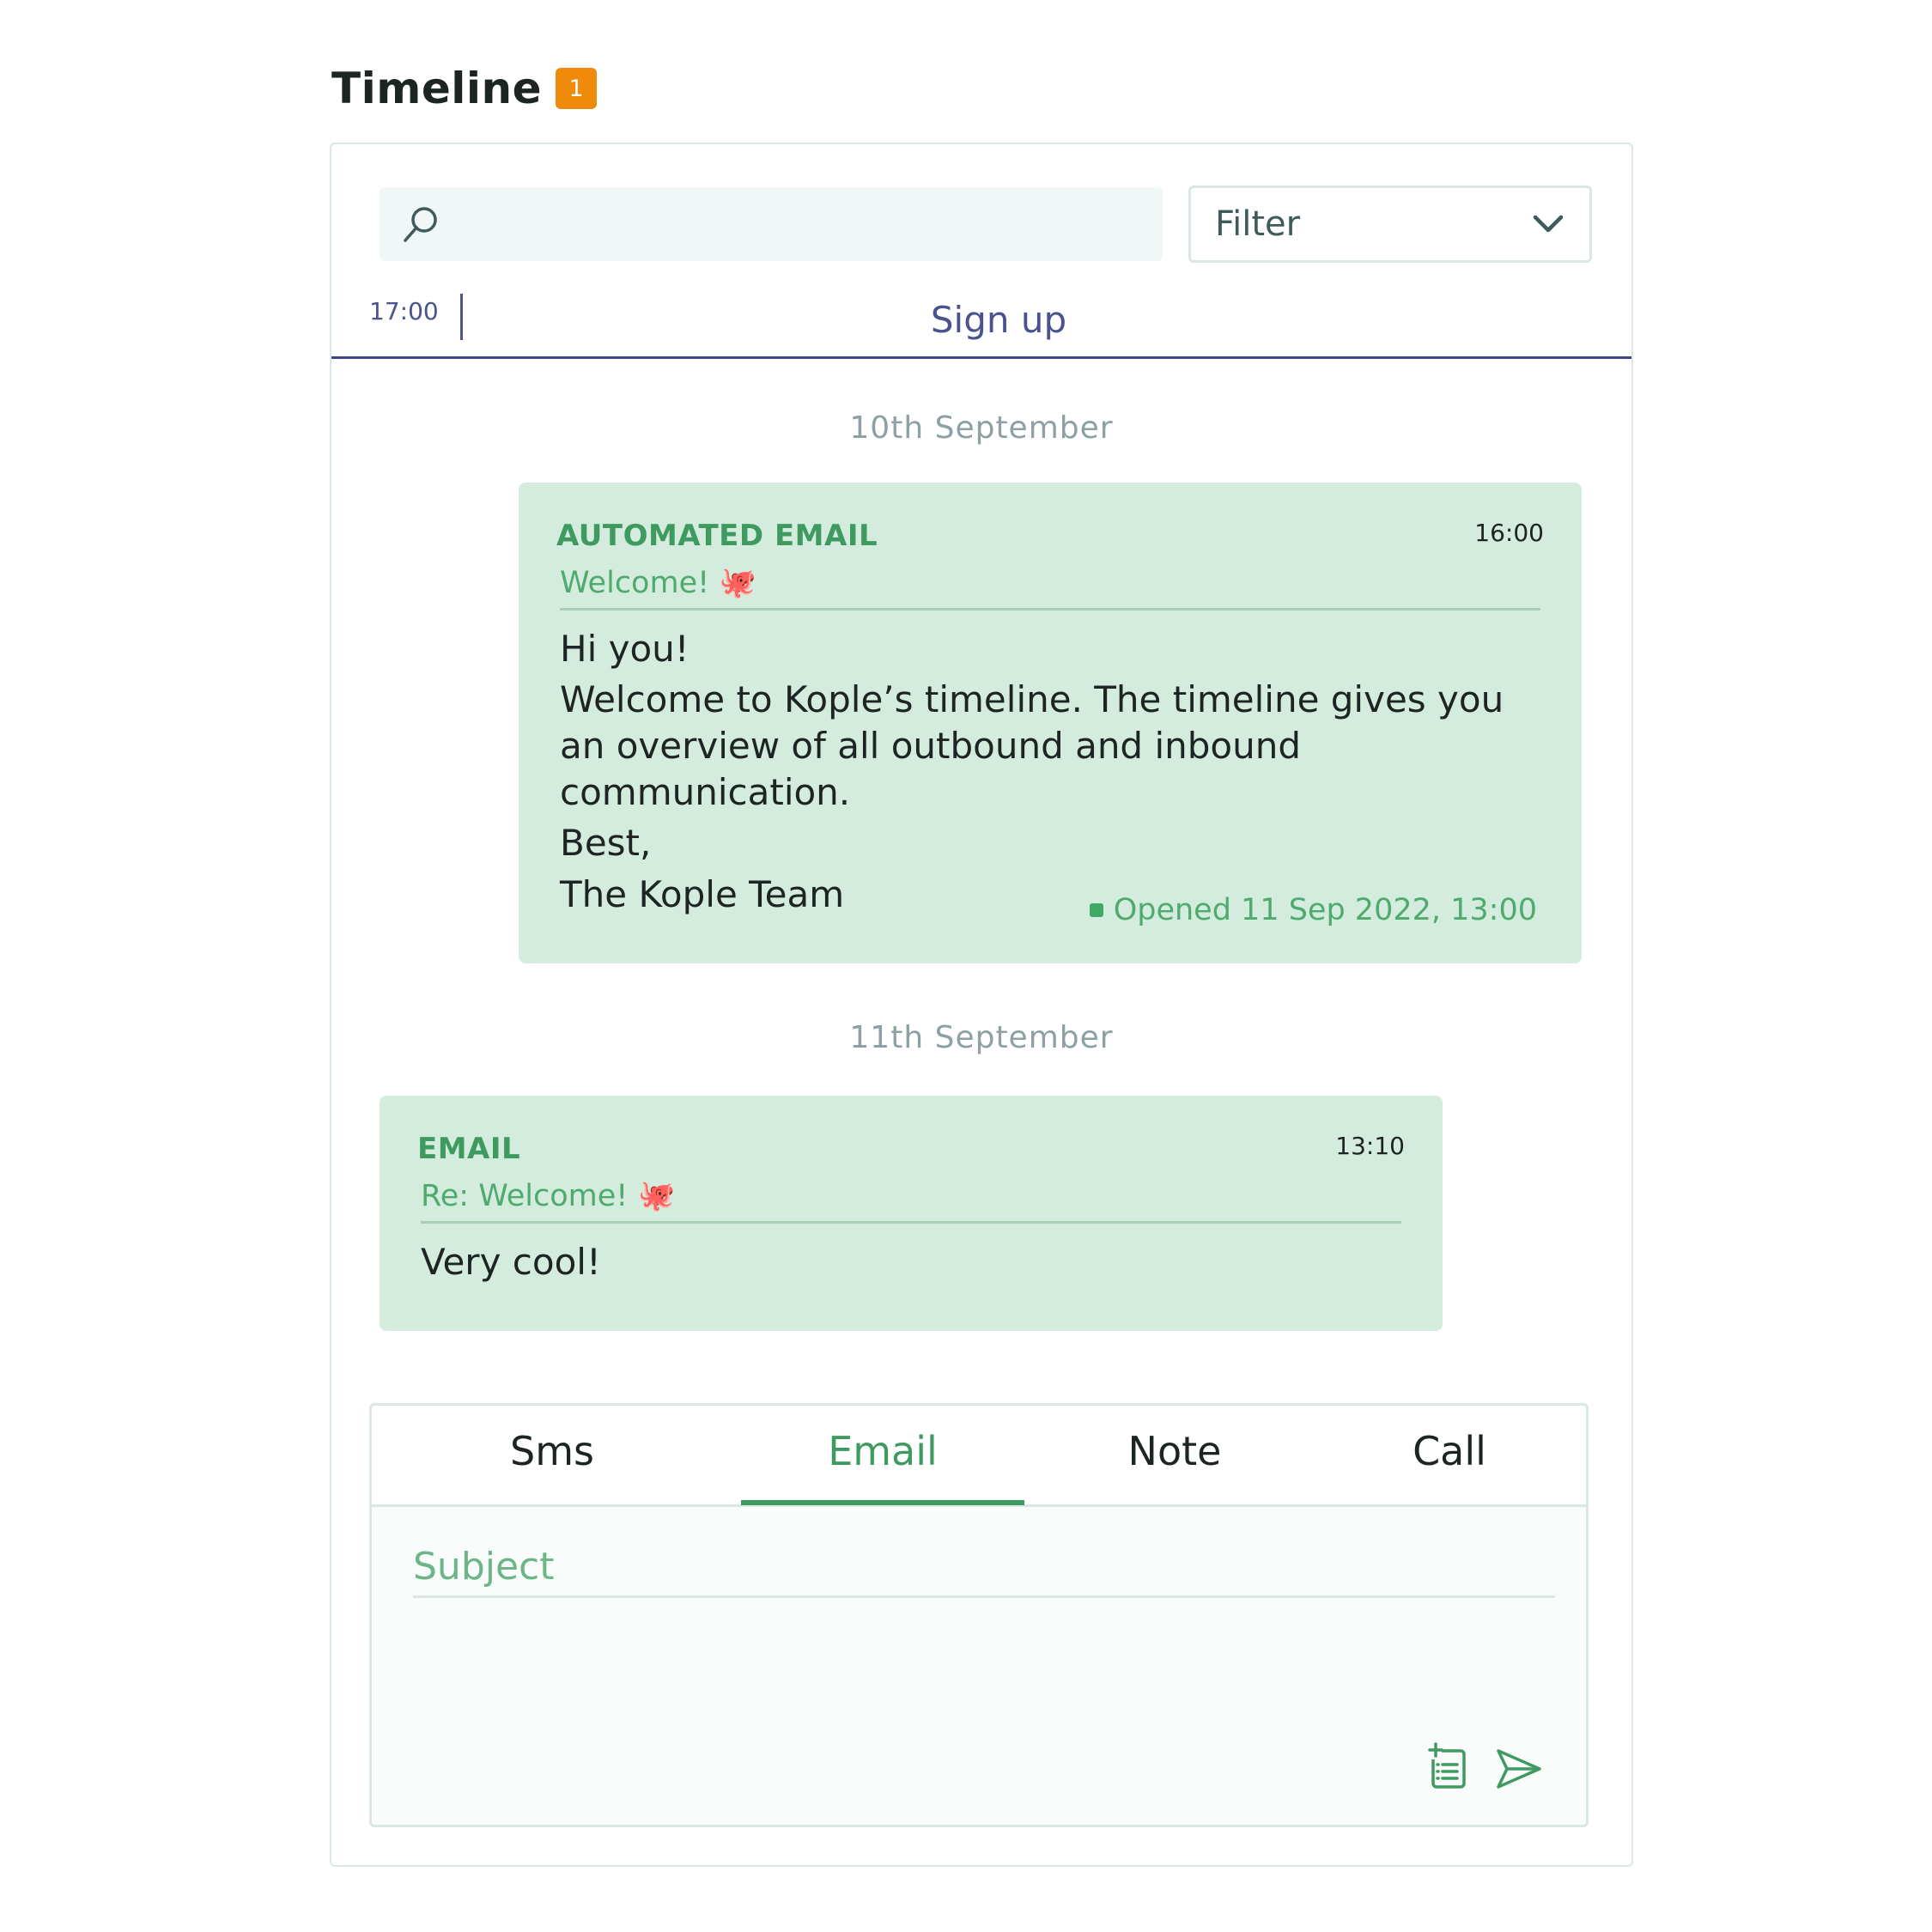  I want to click on tab-sms: Sms, so click(552, 1451).